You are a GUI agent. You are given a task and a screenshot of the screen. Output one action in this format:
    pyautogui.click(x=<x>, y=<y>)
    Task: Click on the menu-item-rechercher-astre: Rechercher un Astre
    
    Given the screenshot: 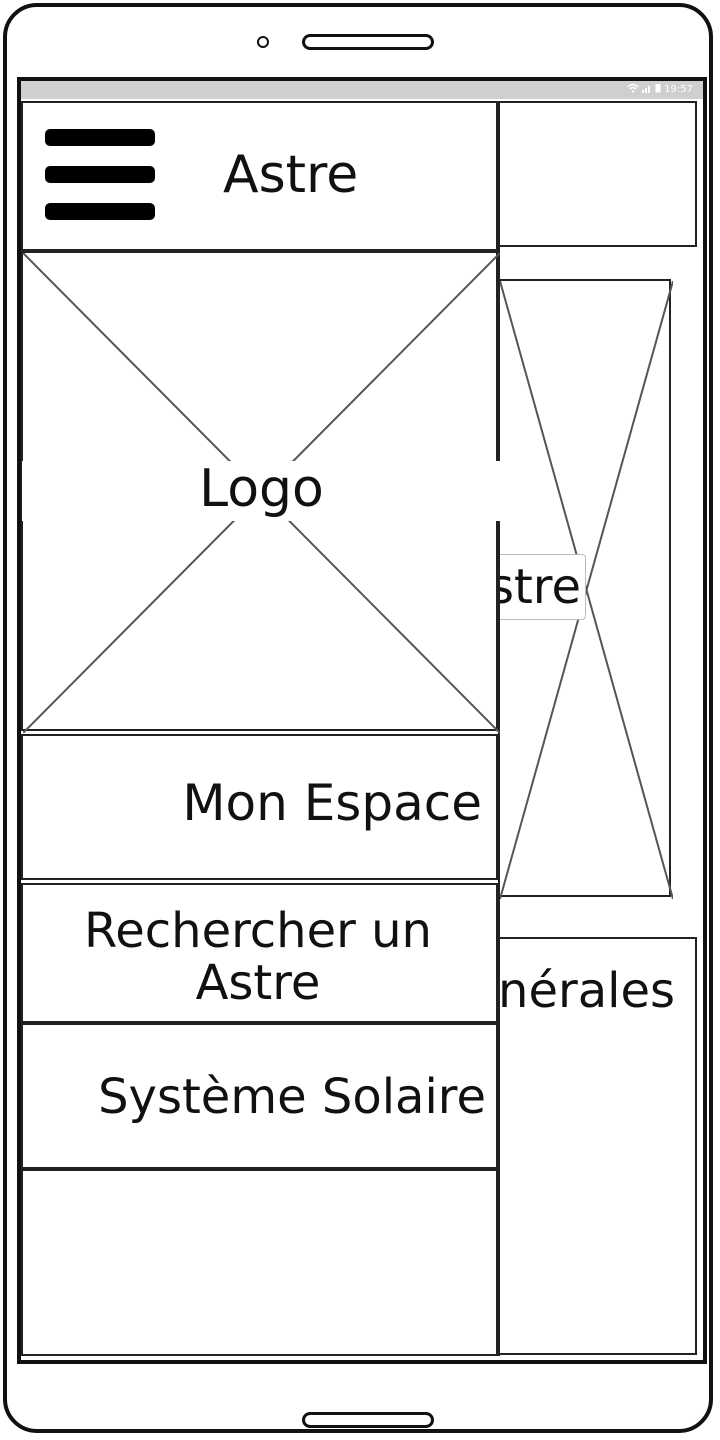 What is the action you would take?
    pyautogui.click(x=259, y=953)
    